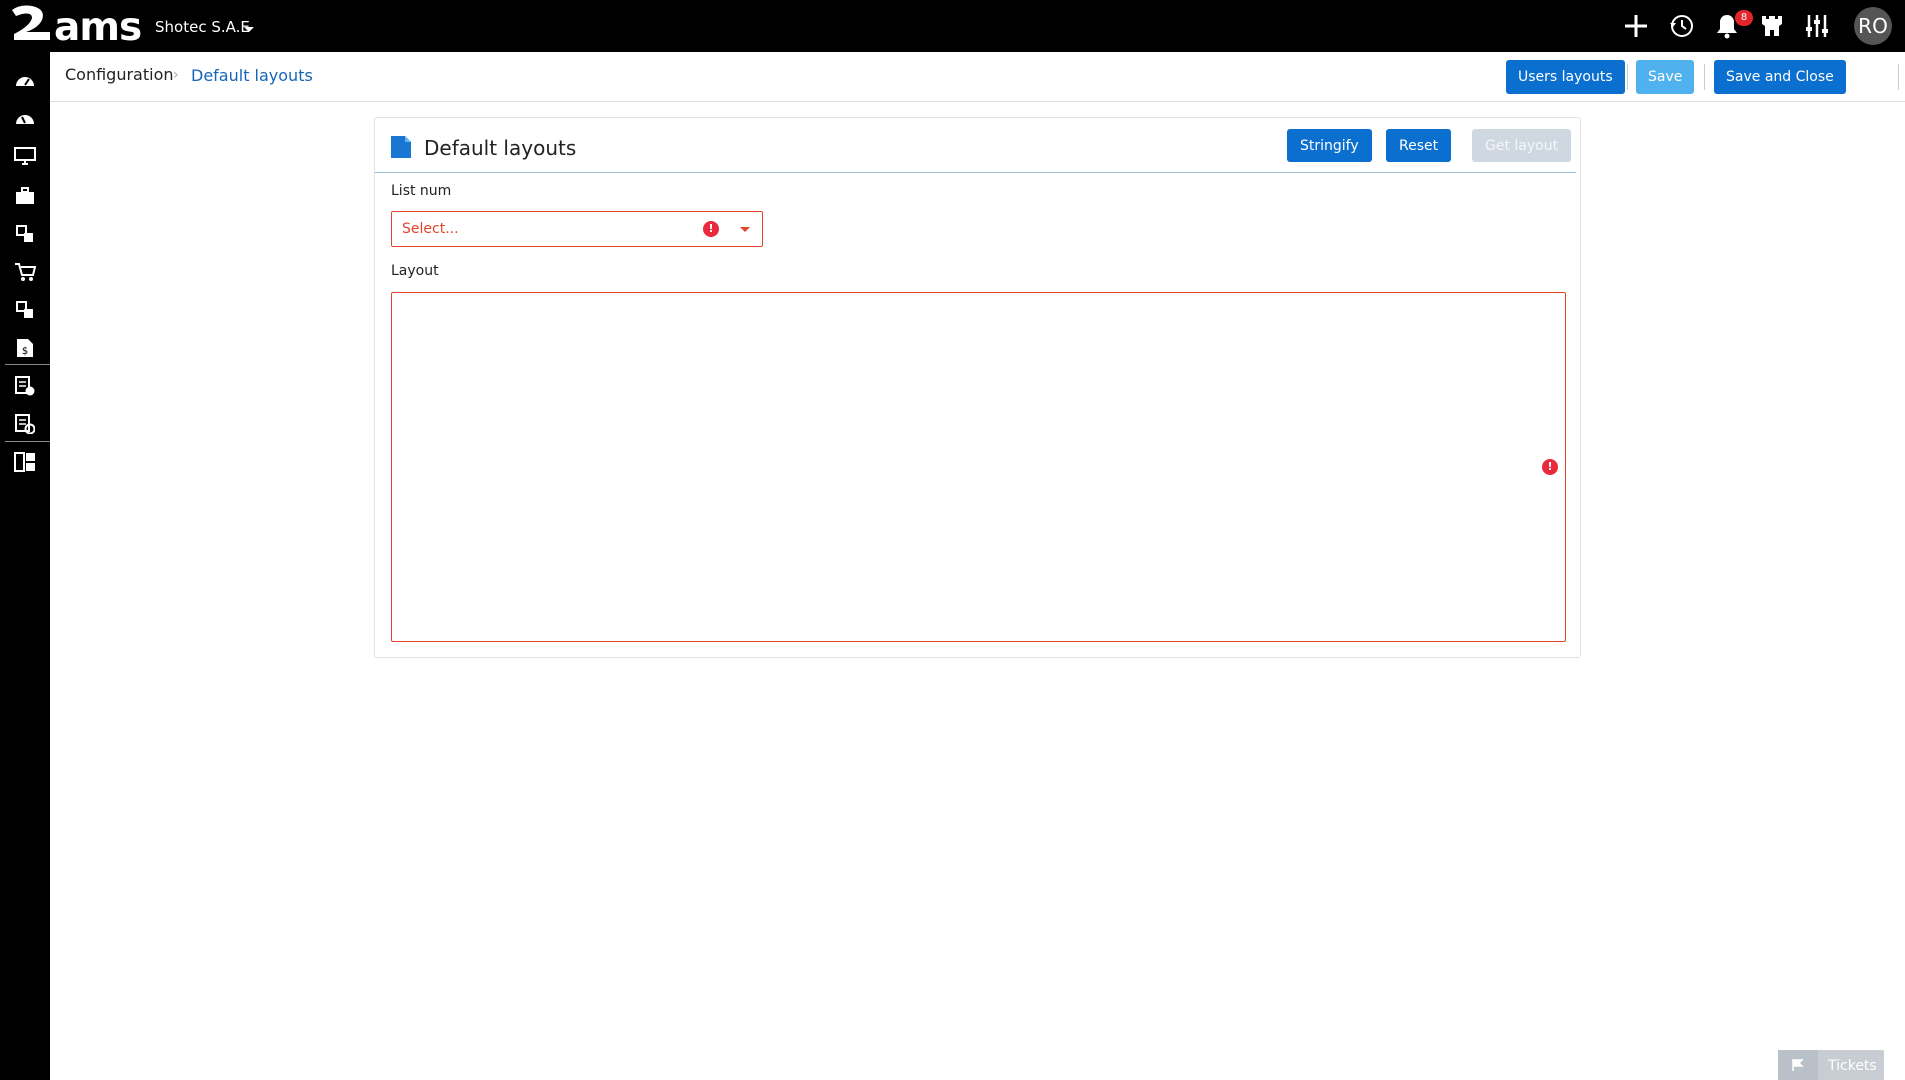 Image resolution: width=1905 pixels, height=1080 pixels. What do you see at coordinates (25, 272) in the screenshot?
I see `cart-icon` at bounding box center [25, 272].